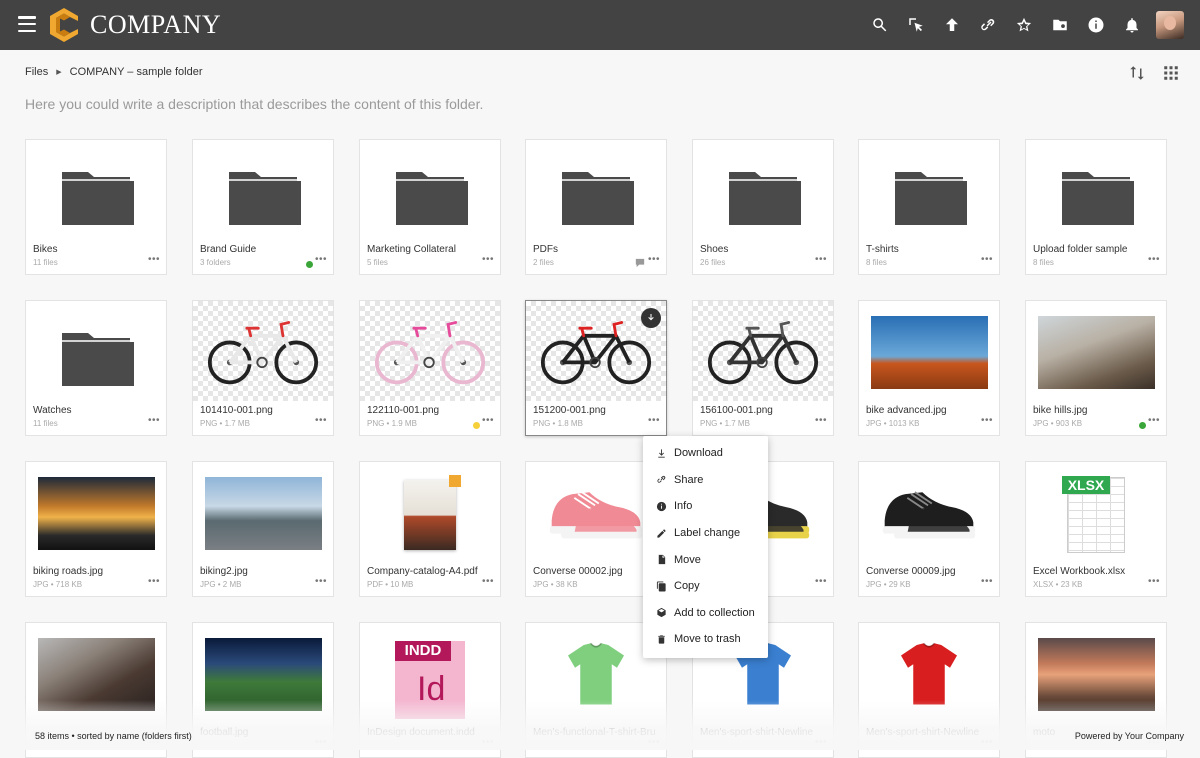 This screenshot has height=758, width=1200. Describe the element at coordinates (705, 533) in the screenshot. I see `menu-item-label-change: Label change` at that location.